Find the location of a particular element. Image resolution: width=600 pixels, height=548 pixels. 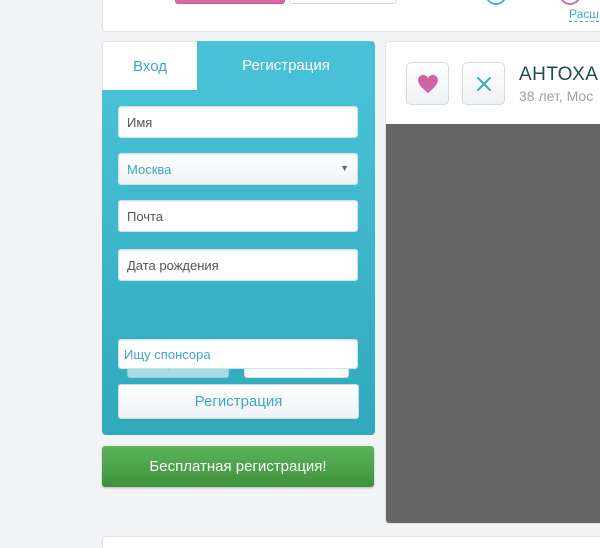

city-select: Москва ▼ is located at coordinates (238, 169).